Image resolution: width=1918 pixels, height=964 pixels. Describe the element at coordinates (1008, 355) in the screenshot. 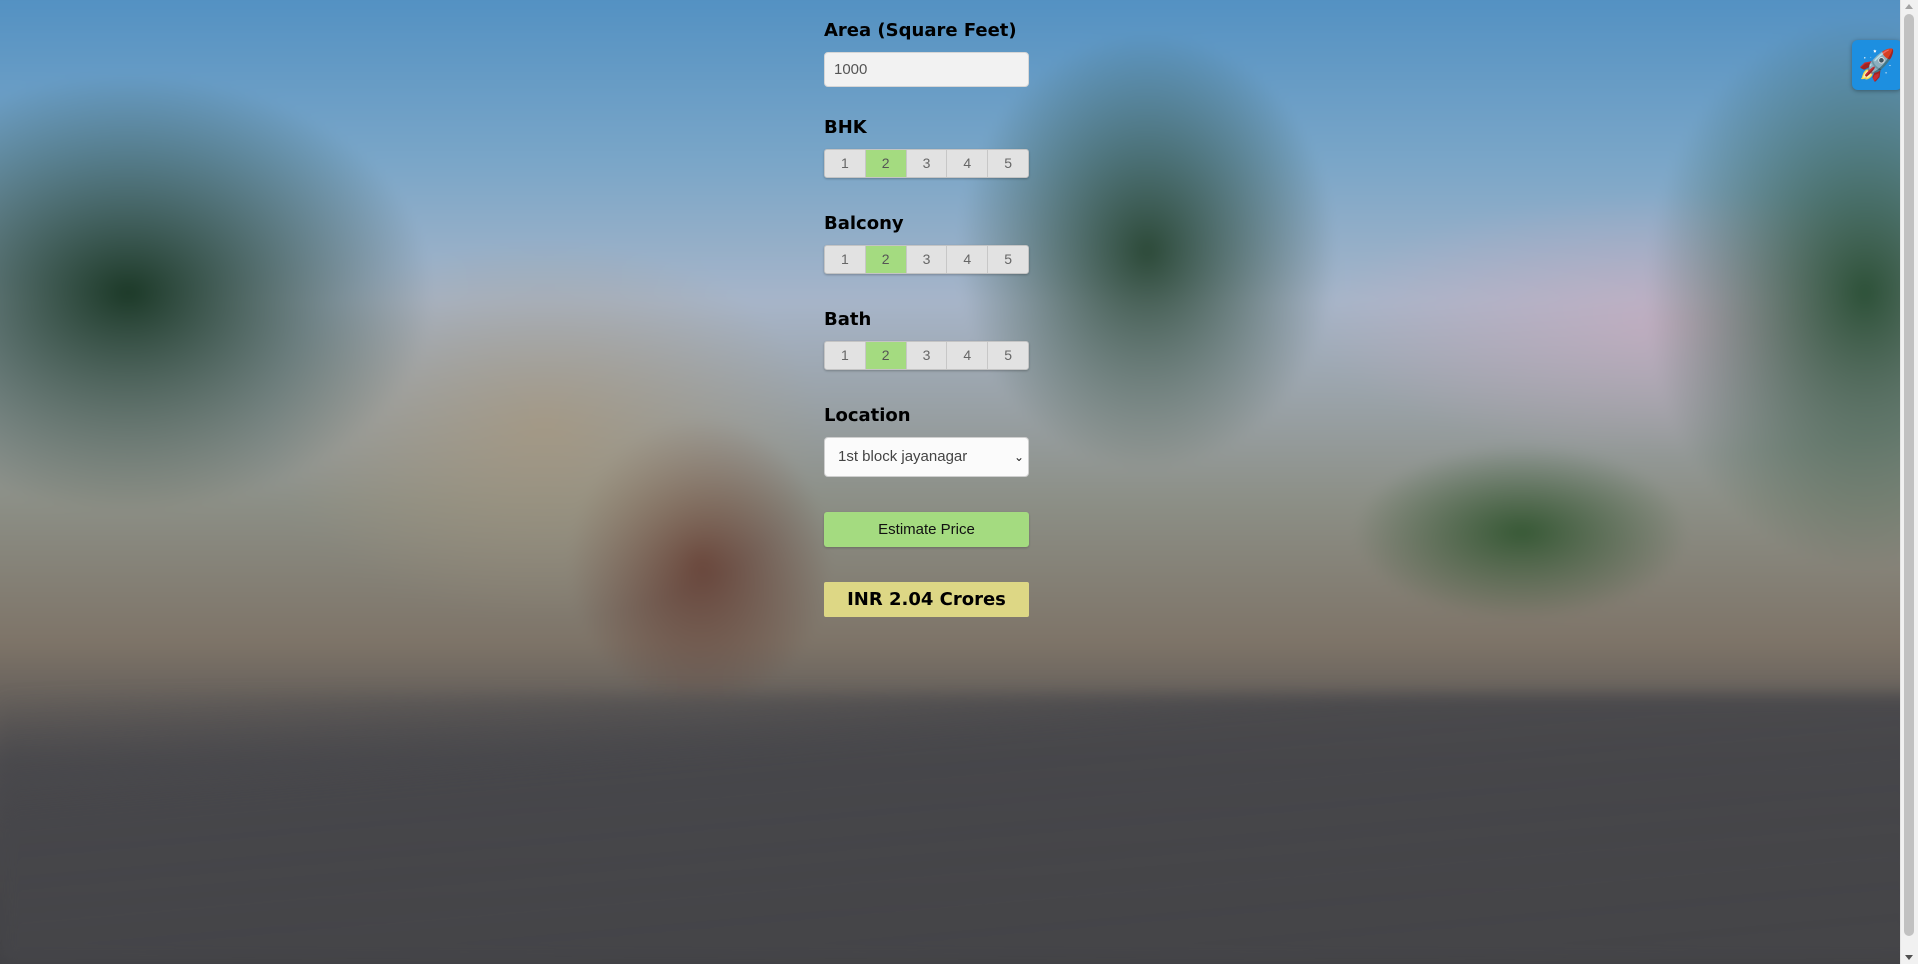

I see `bath-option-5: 5` at that location.